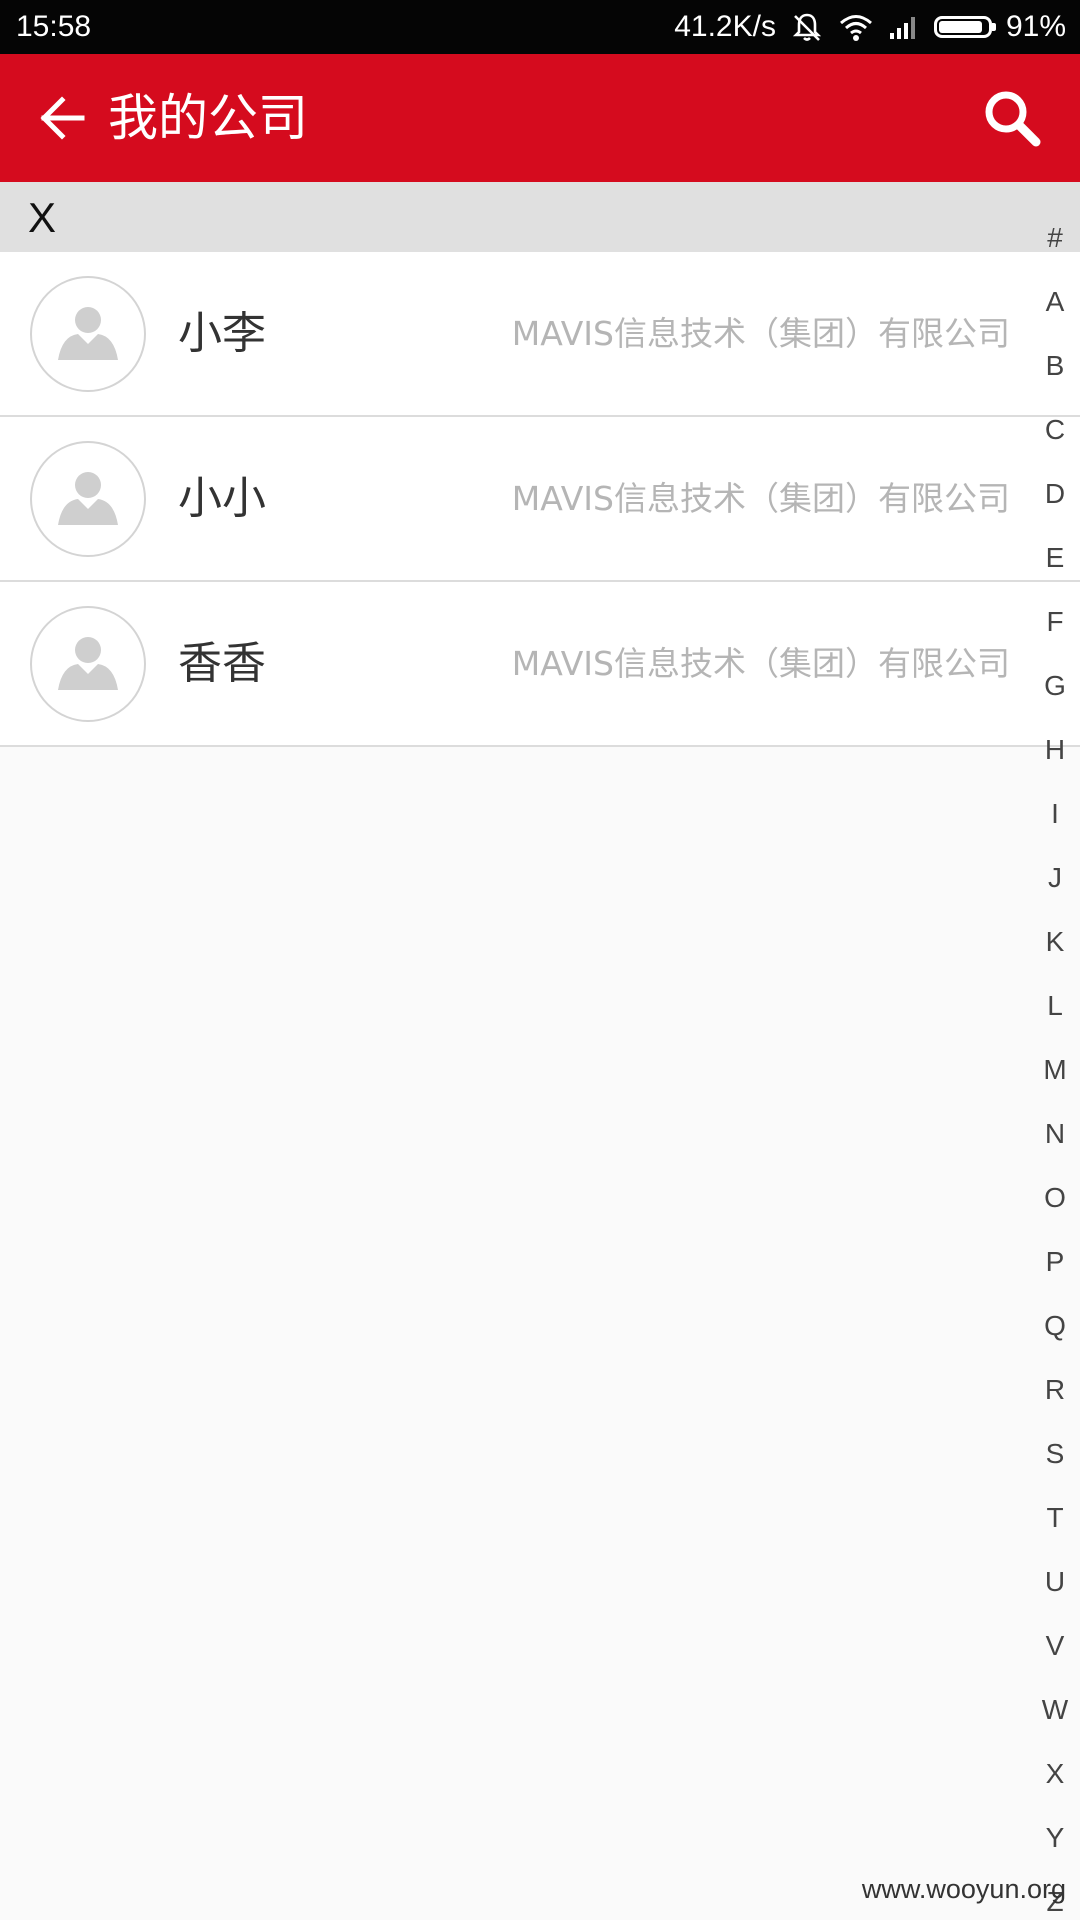  Describe the element at coordinates (1055, 1390) in the screenshot. I see `alphabet-index-letter: R` at that location.